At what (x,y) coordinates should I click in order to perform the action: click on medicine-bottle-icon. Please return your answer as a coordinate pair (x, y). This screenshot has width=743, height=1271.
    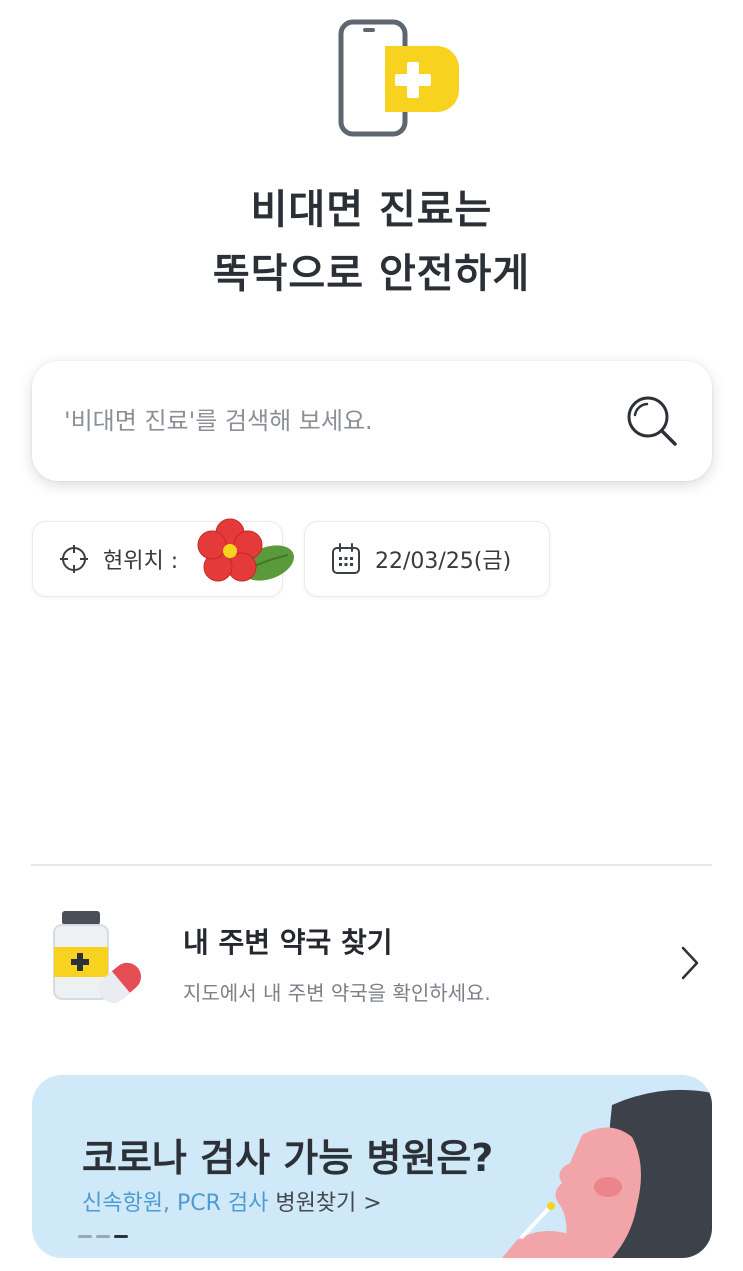
    Looking at the image, I should click on (97, 957).